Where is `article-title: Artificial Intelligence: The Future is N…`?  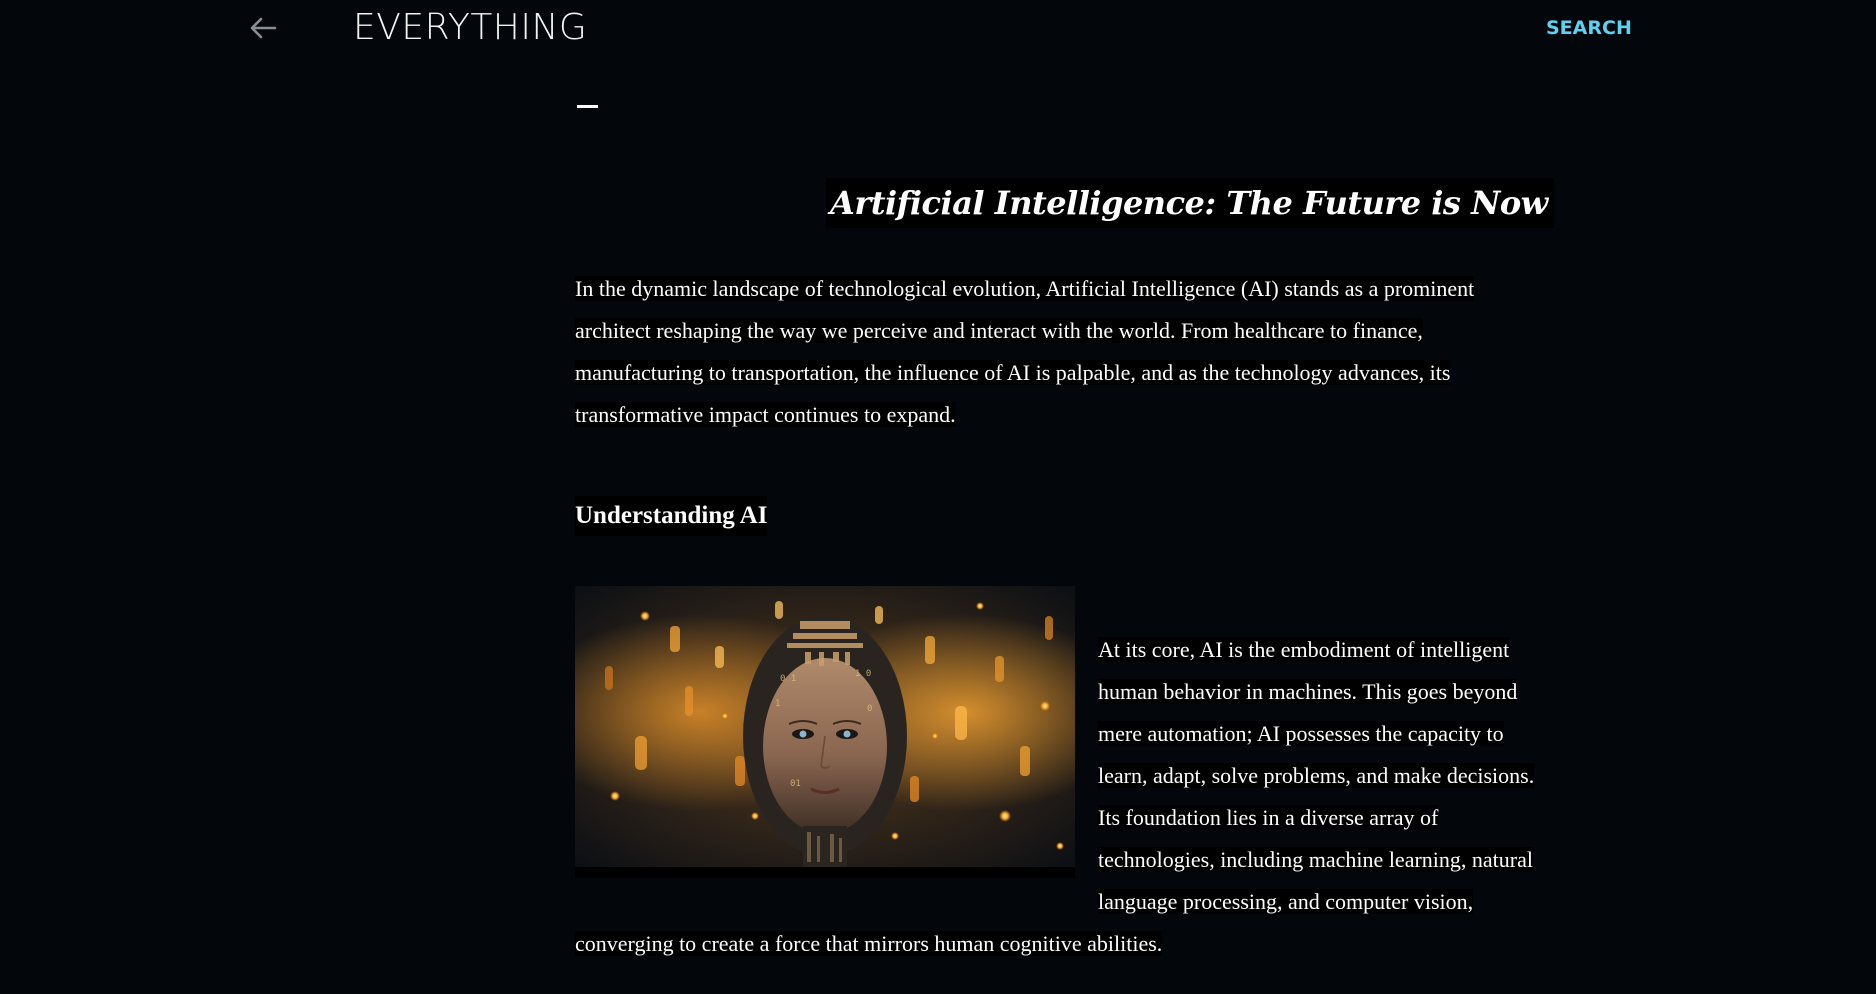 article-title: Artificial Intelligence: The Future is N… is located at coordinates (1190, 203).